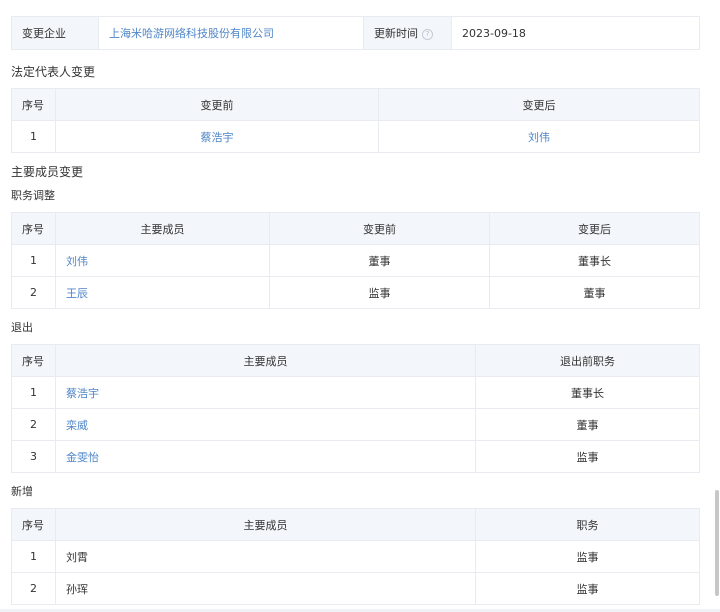 This screenshot has width=720, height=612. I want to click on table-row: 2 孙珲 监事, so click(355, 588).